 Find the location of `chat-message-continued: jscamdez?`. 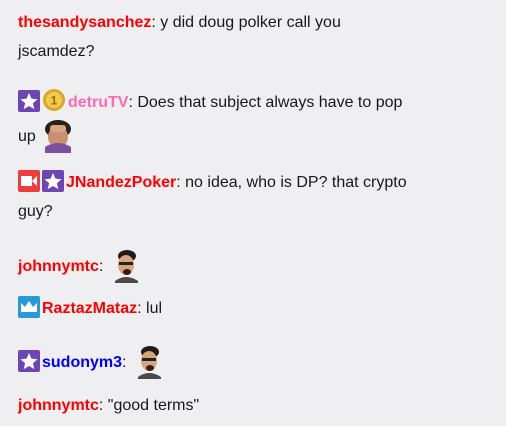

chat-message-continued: jscamdez? is located at coordinates (257, 51).